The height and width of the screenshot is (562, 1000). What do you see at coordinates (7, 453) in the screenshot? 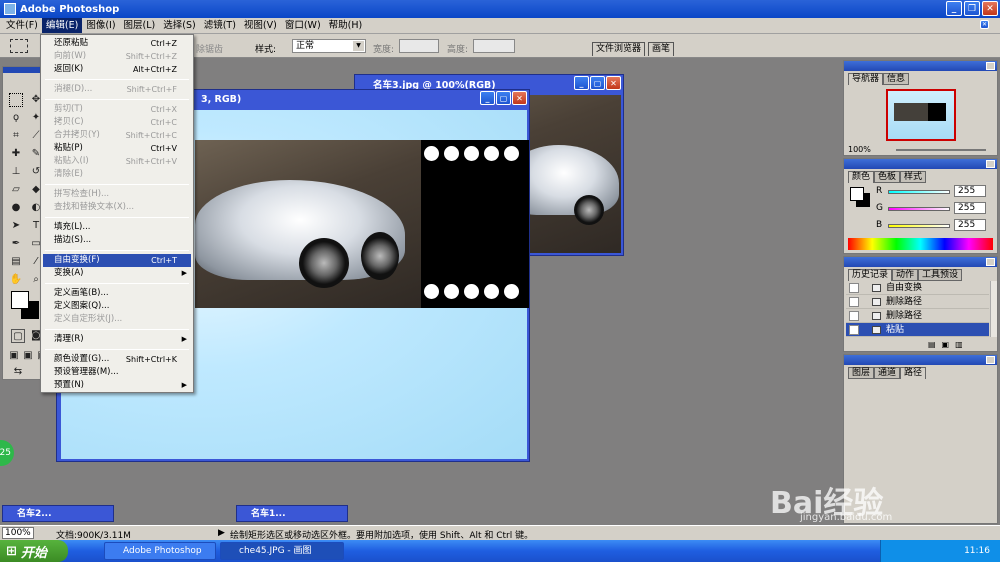
I see `floating-badge: 25` at bounding box center [7, 453].